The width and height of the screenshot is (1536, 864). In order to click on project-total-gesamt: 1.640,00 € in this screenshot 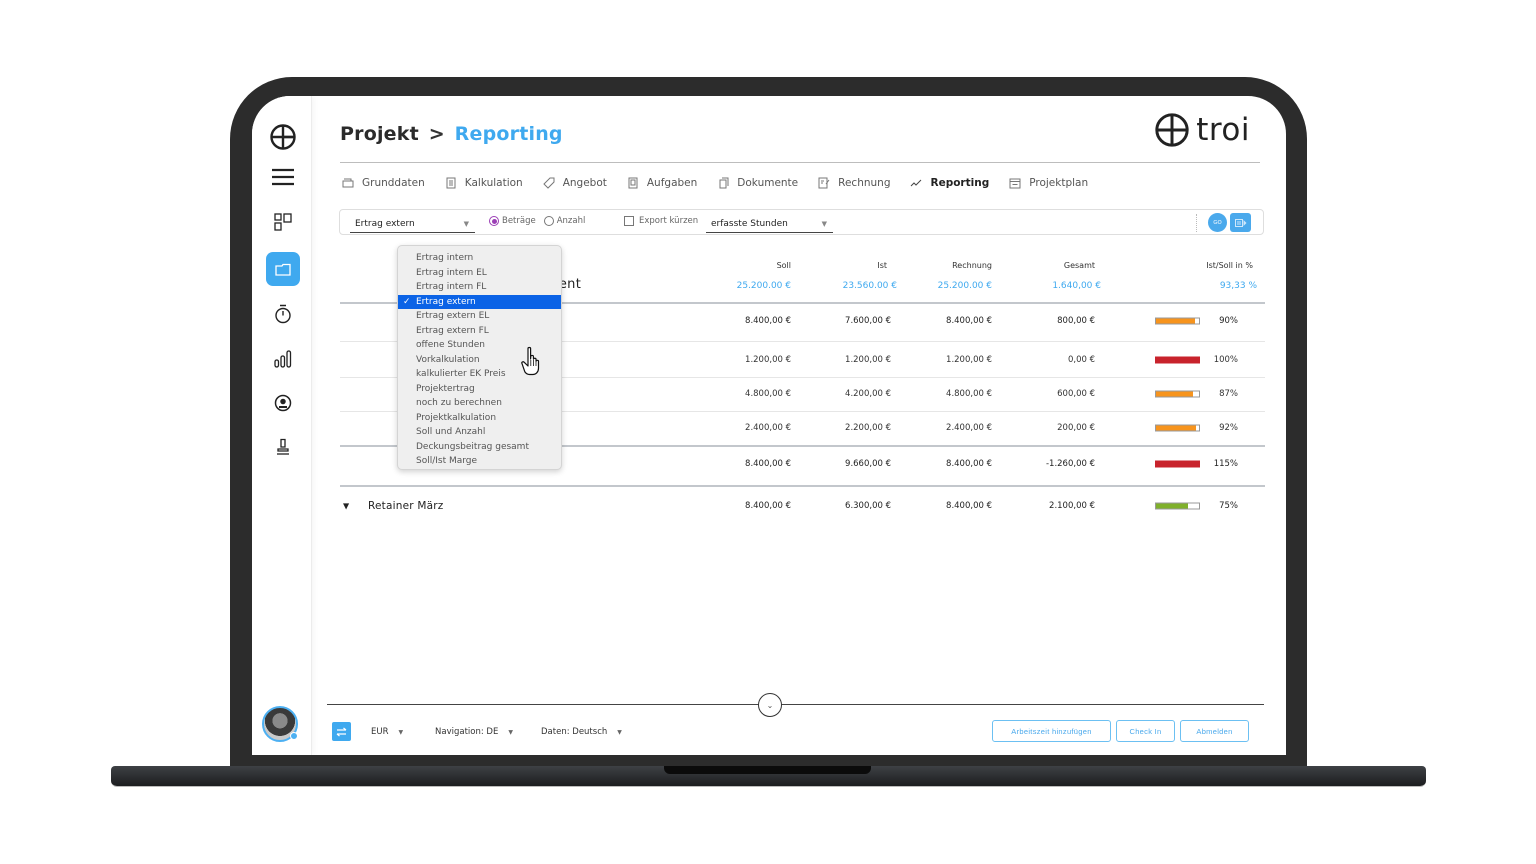, I will do `click(1076, 286)`.